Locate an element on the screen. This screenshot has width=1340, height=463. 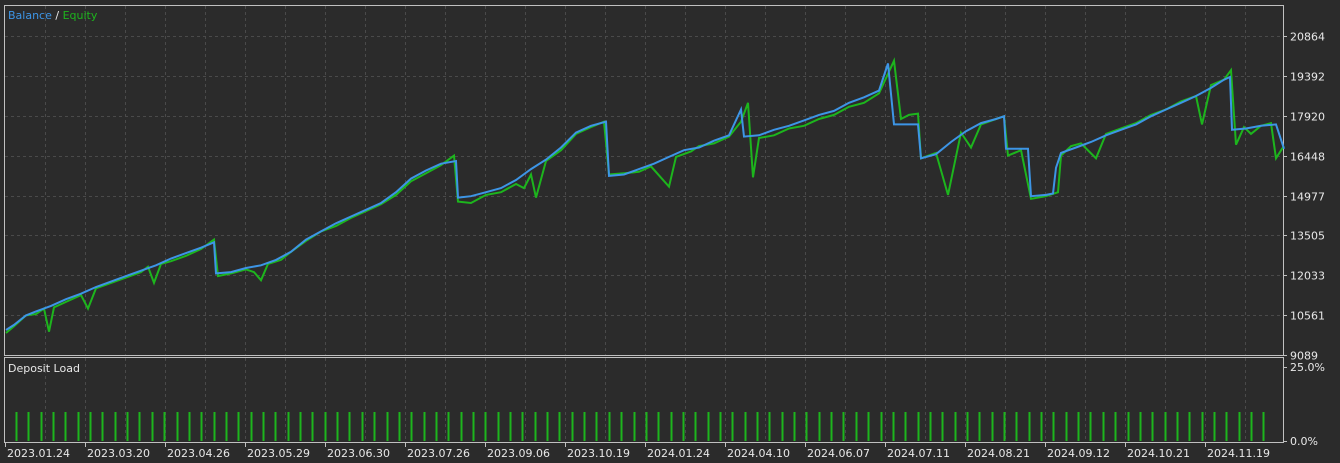
x-tick-label: 2023.09.06 is located at coordinates (518, 453).